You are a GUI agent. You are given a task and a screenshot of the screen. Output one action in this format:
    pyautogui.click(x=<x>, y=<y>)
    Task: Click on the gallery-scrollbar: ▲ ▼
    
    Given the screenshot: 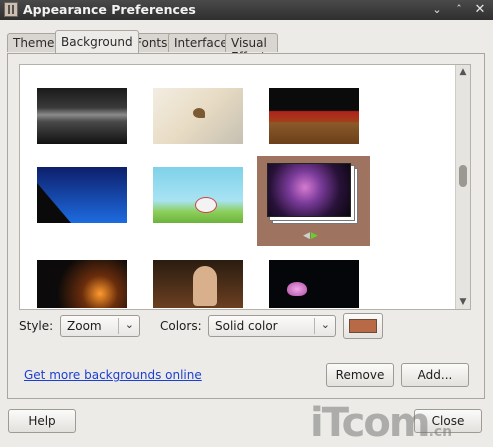 What is the action you would take?
    pyautogui.click(x=462, y=187)
    